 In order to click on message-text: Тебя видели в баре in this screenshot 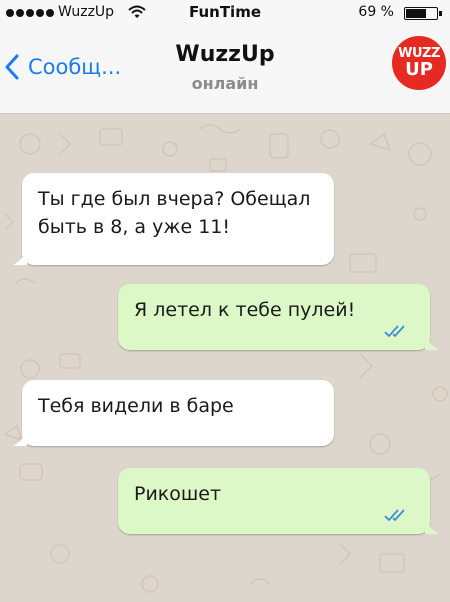, I will do `click(136, 406)`.